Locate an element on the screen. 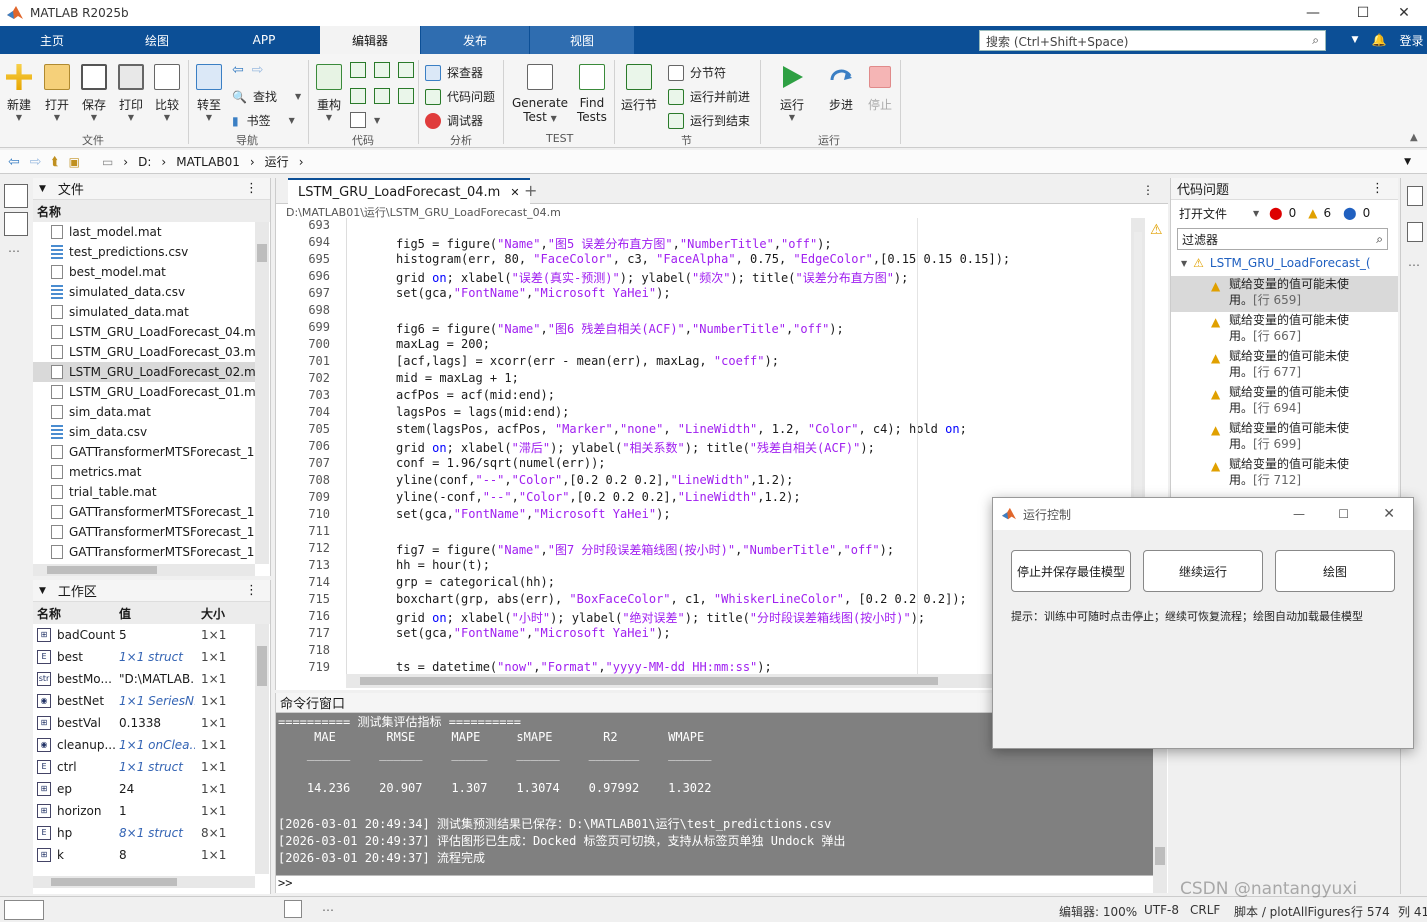  back-icon: ⇦ is located at coordinates (14, 162).